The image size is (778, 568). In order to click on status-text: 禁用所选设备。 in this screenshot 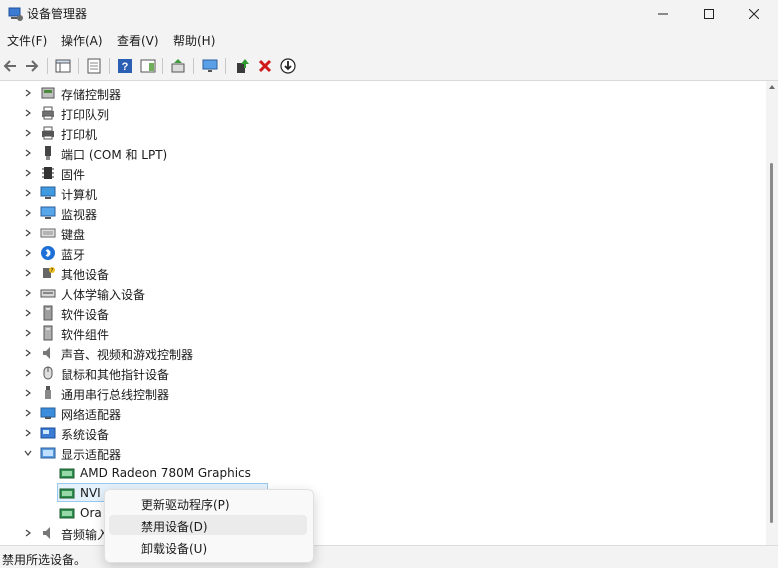, I will do `click(44, 560)`.